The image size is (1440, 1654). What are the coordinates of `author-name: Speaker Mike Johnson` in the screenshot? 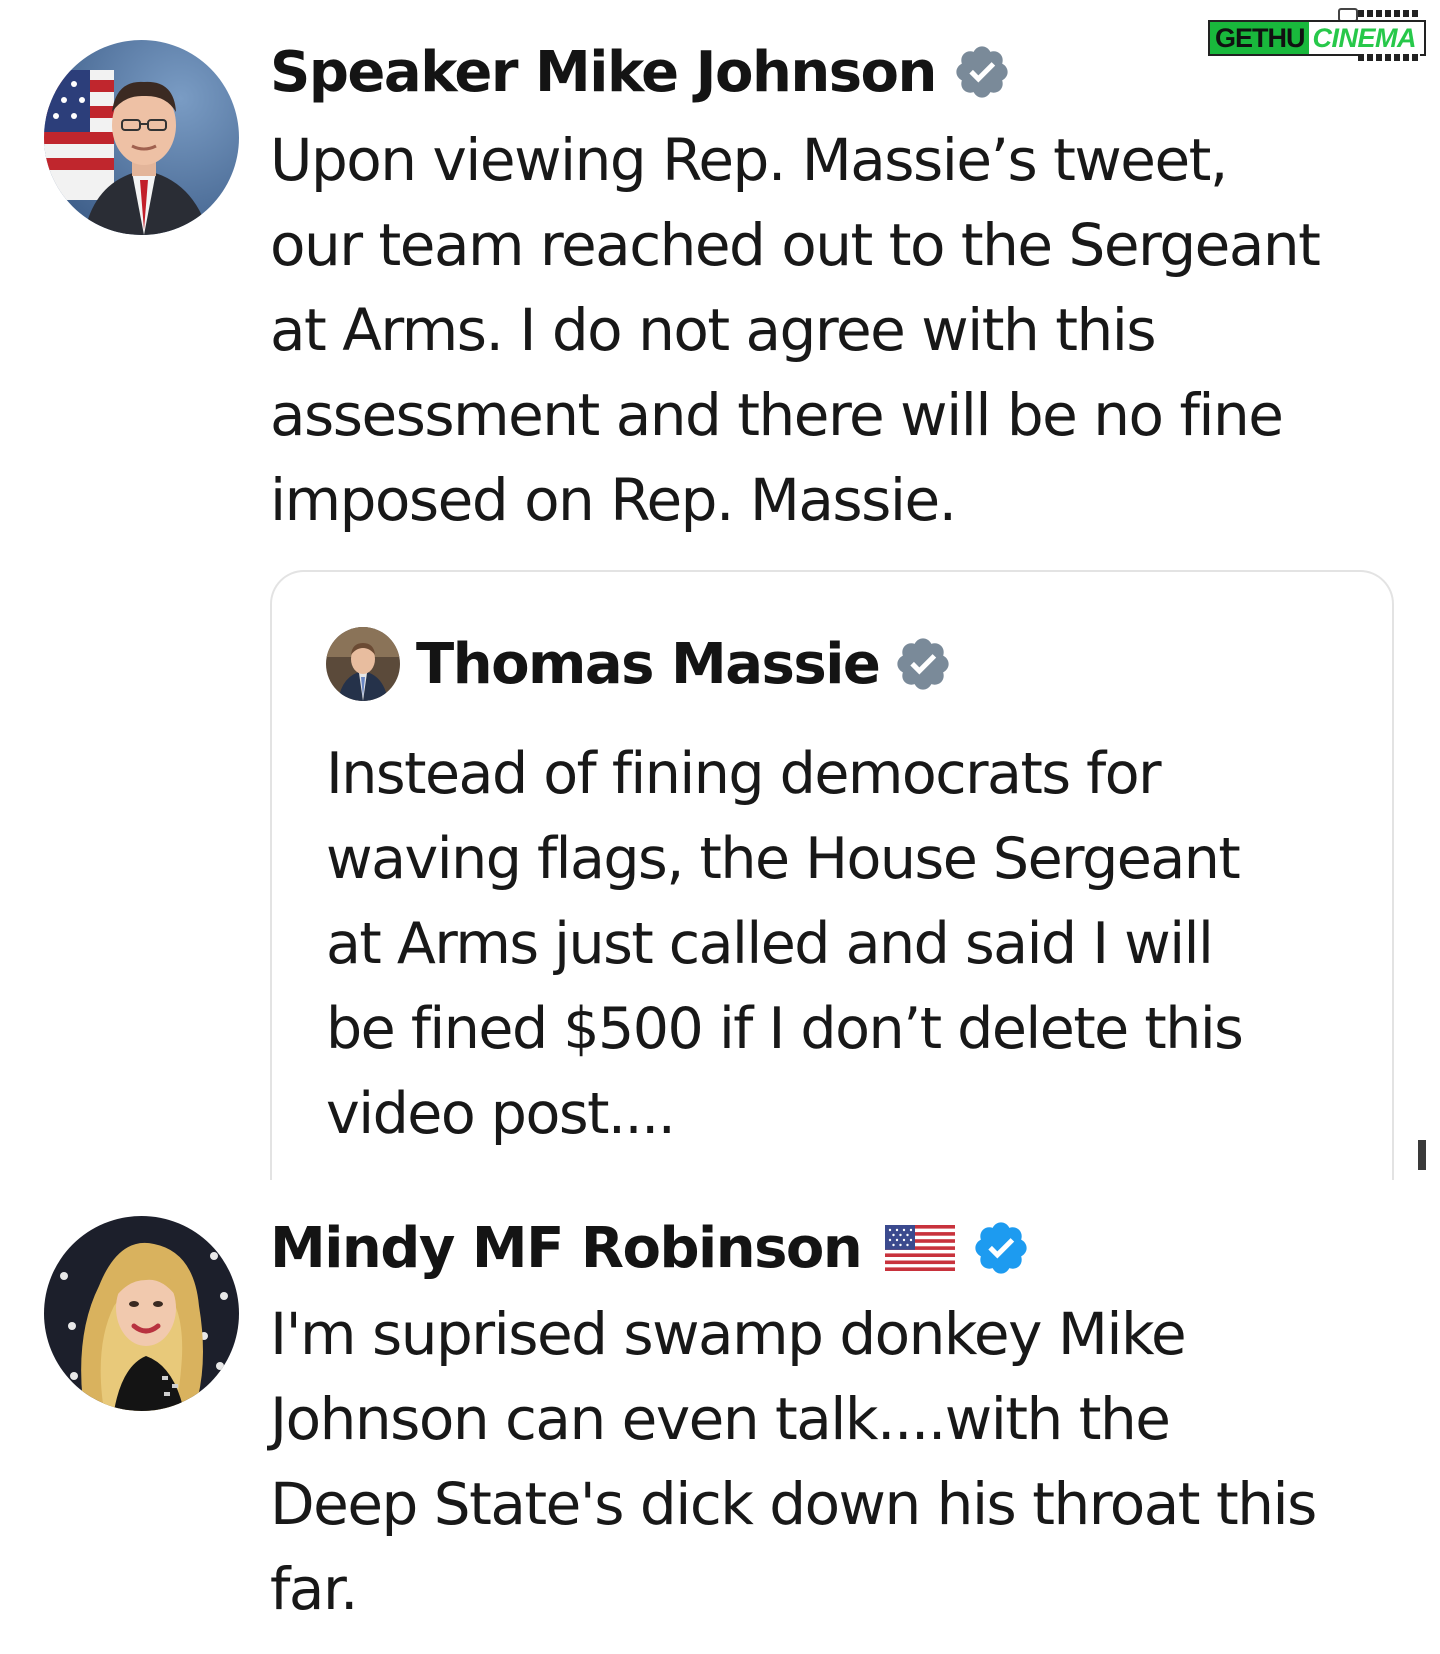 It's located at (603, 72).